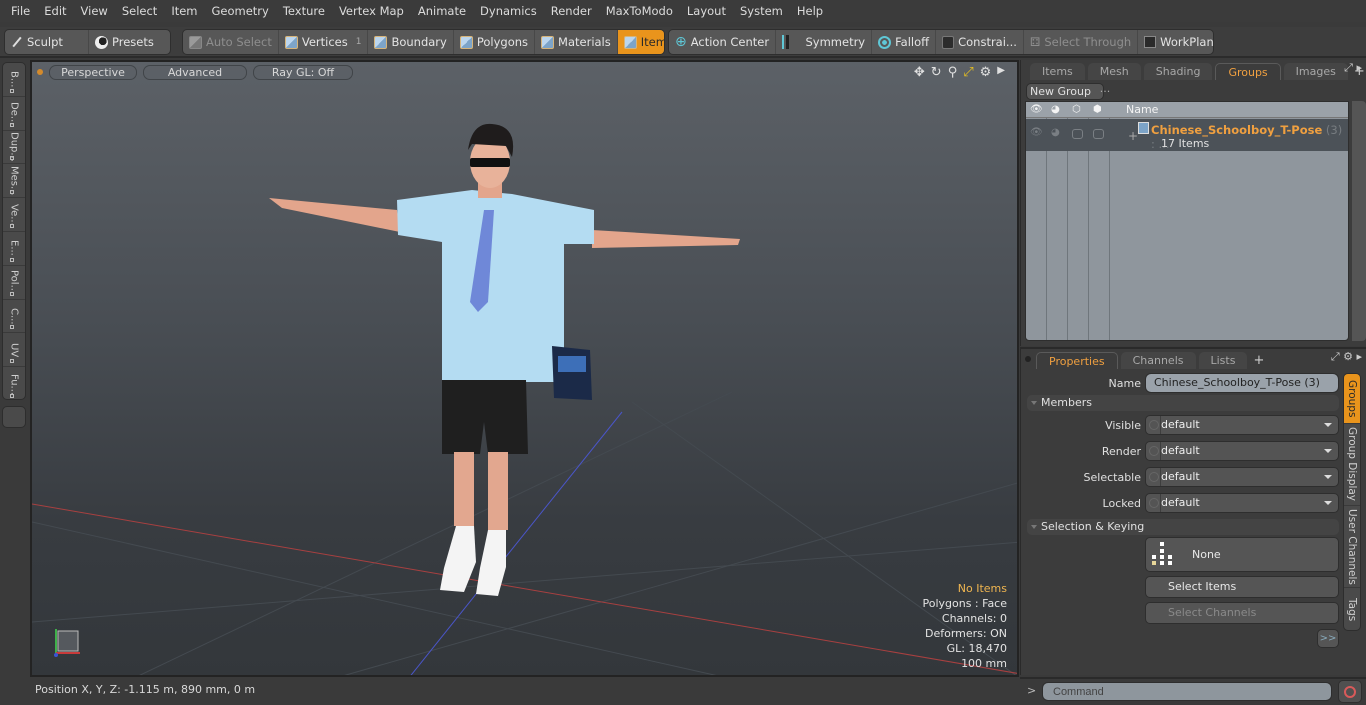  Describe the element at coordinates (1057, 71) in the screenshot. I see `tab-items: Items` at that location.